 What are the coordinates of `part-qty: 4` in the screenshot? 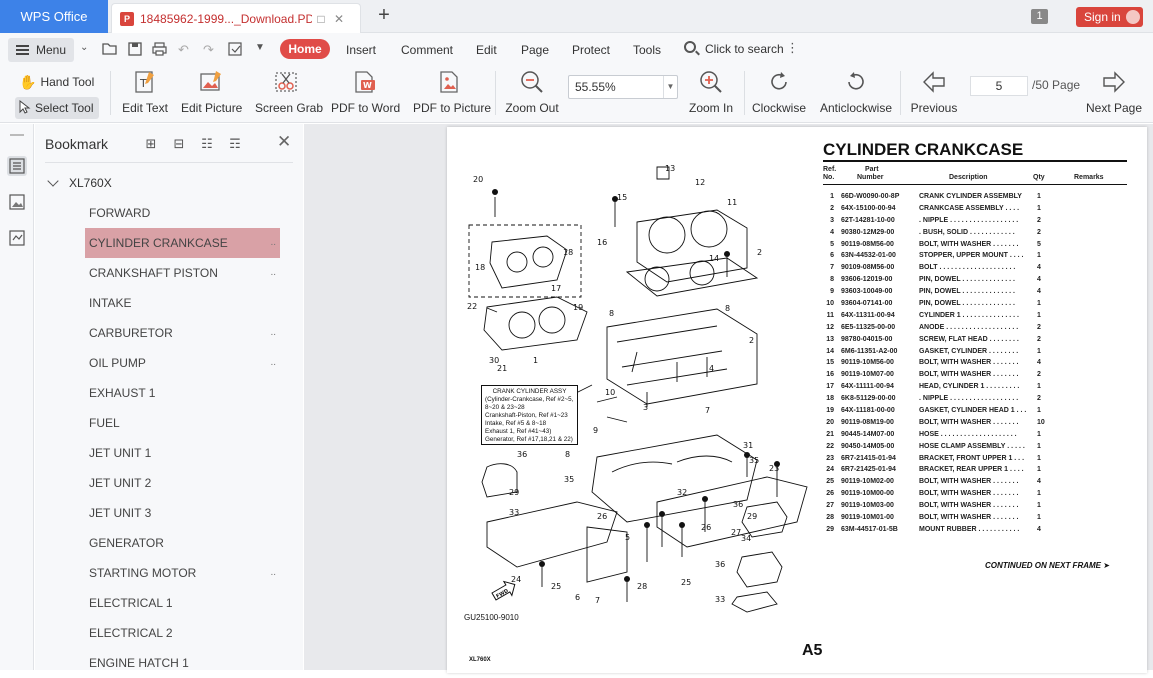 It's located at (1039, 268).